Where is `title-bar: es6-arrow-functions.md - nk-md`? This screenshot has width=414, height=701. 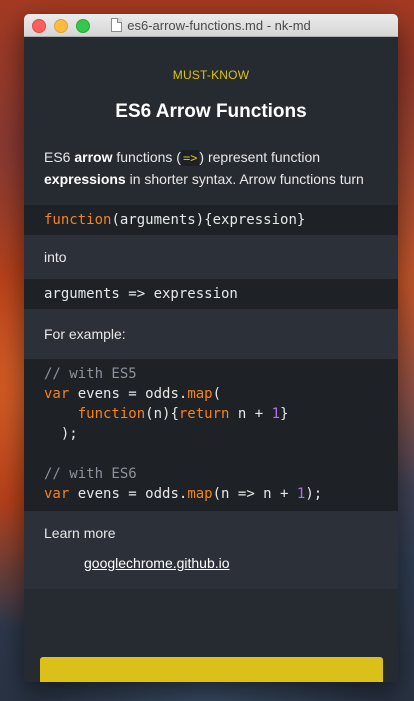 title-bar: es6-arrow-functions.md - nk-md is located at coordinates (211, 25).